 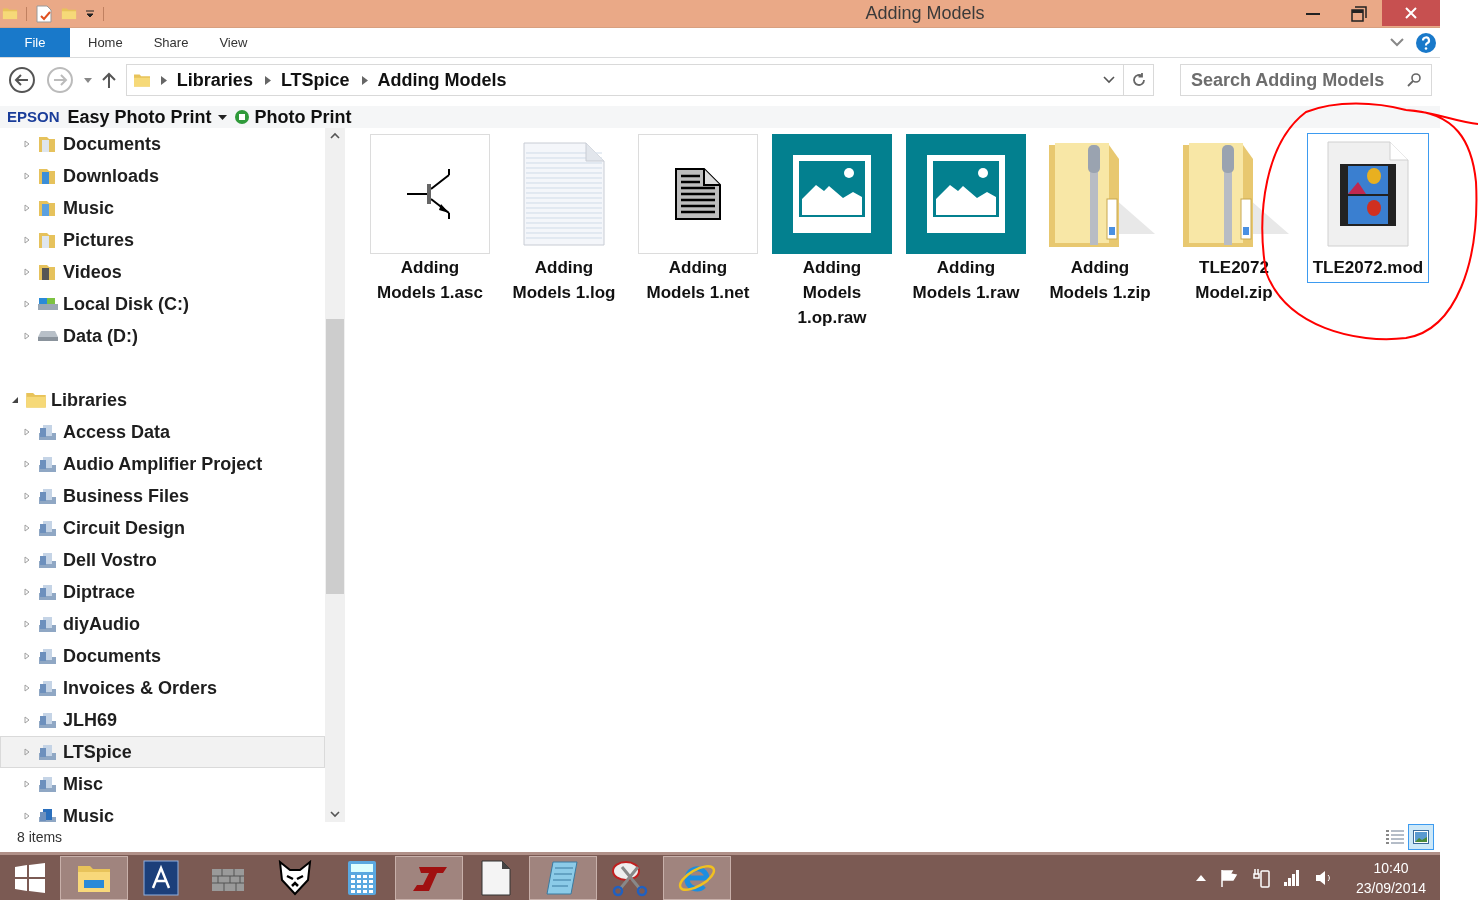 What do you see at coordinates (33, 116) in the screenshot?
I see `brand-label: EPSON` at bounding box center [33, 116].